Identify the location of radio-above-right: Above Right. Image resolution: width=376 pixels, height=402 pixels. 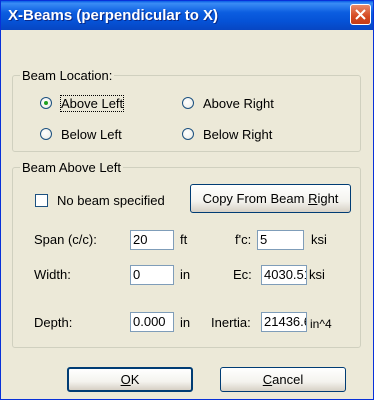
(228, 103).